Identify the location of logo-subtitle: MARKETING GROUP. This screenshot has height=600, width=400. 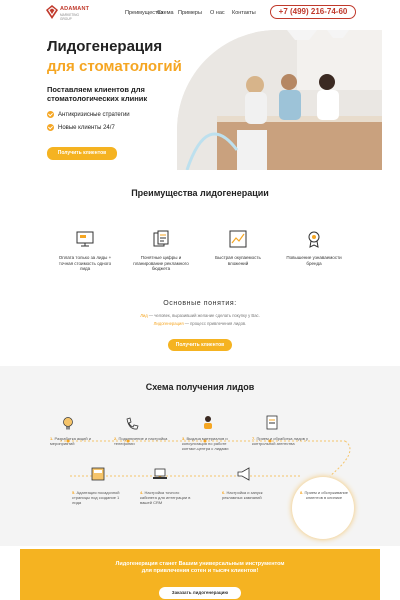
(69, 17).